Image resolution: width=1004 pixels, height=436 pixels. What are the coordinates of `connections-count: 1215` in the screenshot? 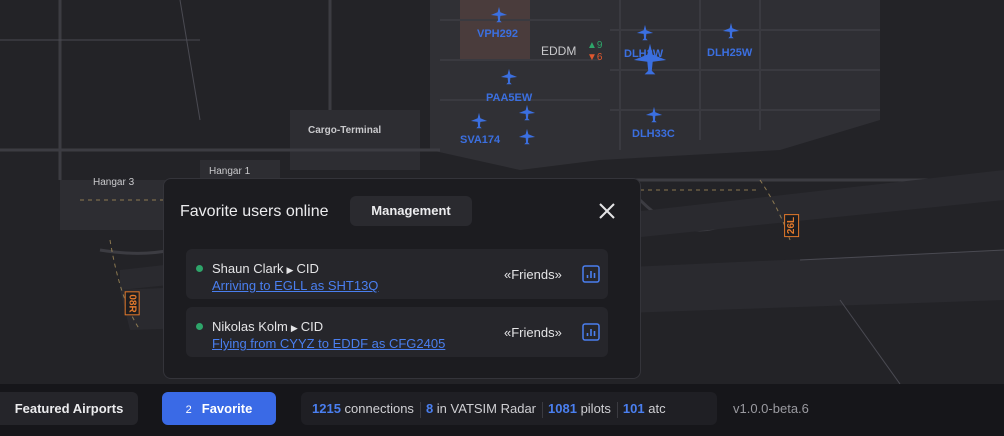 It's located at (326, 408).